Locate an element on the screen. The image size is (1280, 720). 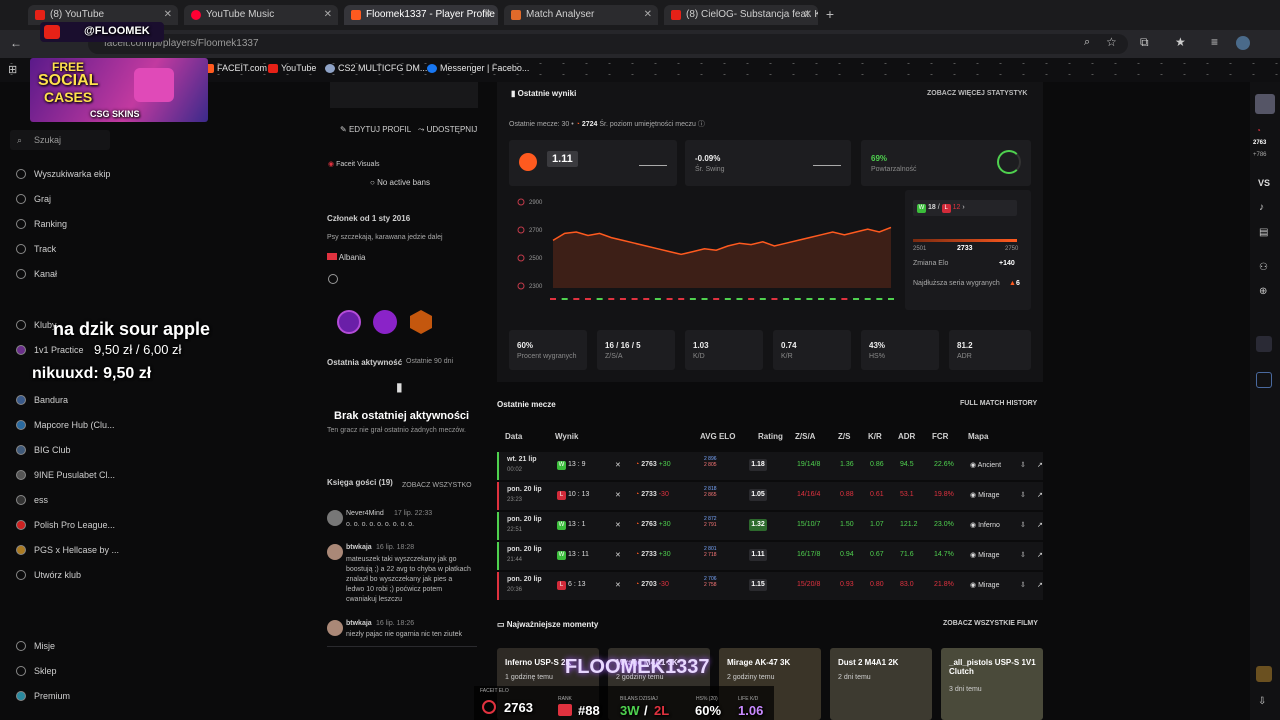
search-input: ⌕ Szukaj is located at coordinates (60, 140).